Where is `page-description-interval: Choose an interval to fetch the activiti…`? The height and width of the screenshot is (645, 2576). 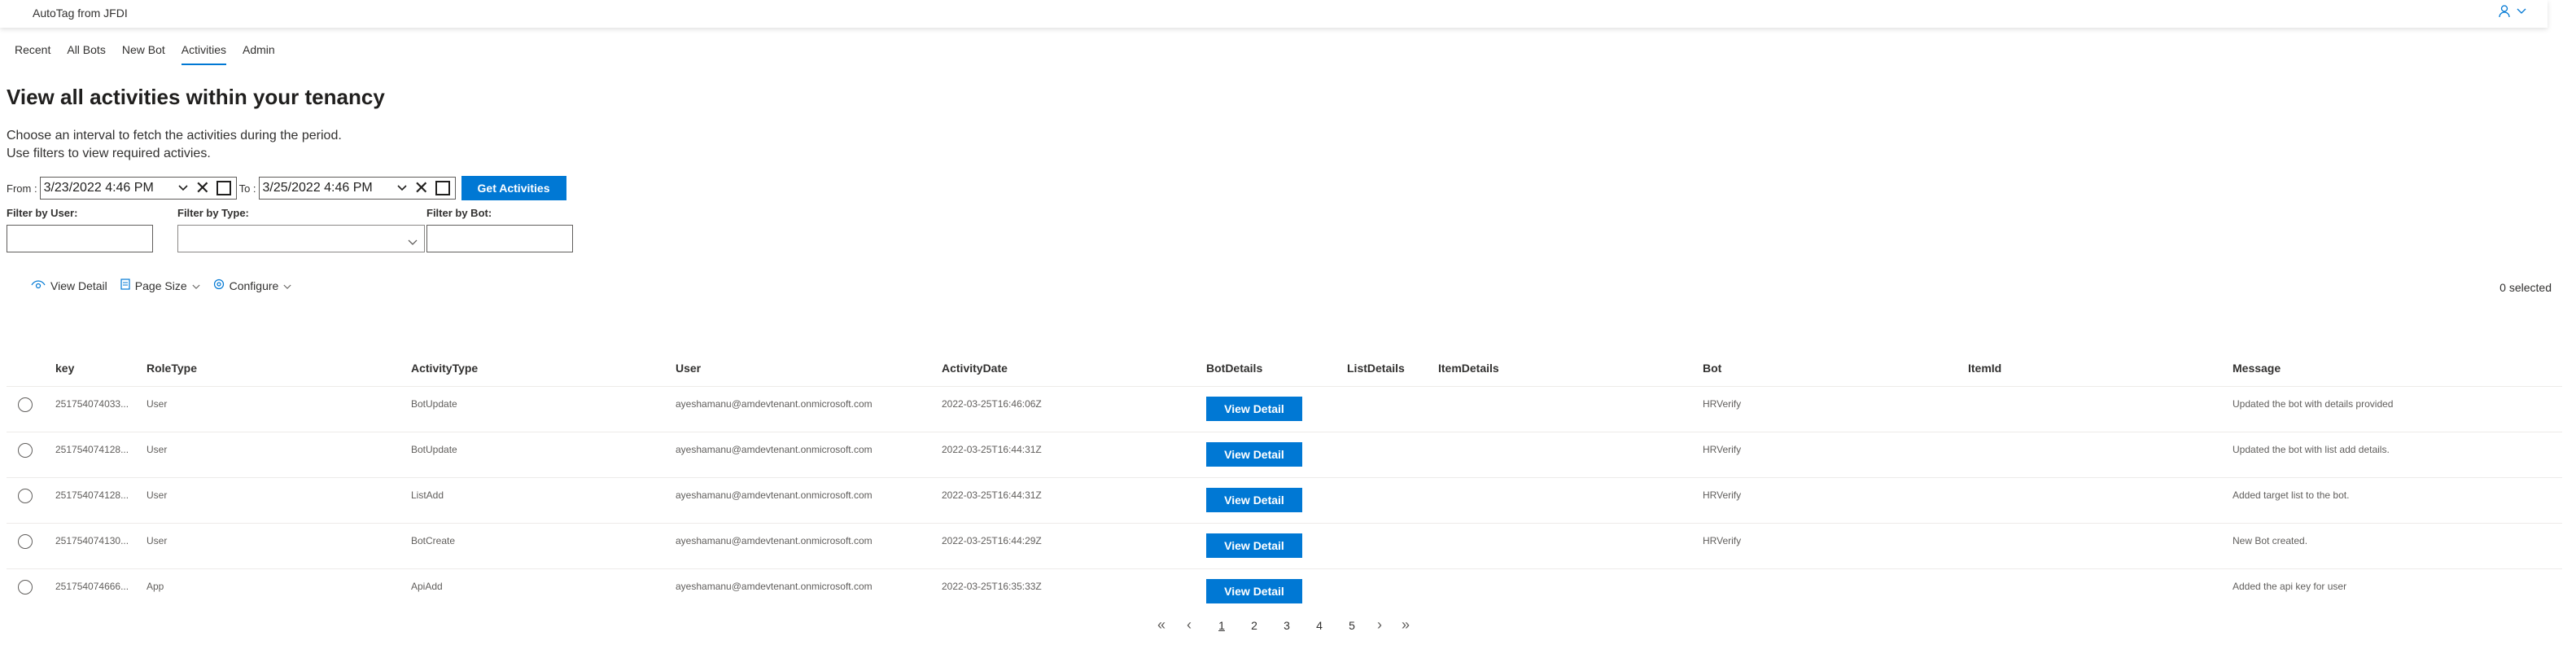
page-description-interval: Choose an interval to fetch the activiti… is located at coordinates (174, 136).